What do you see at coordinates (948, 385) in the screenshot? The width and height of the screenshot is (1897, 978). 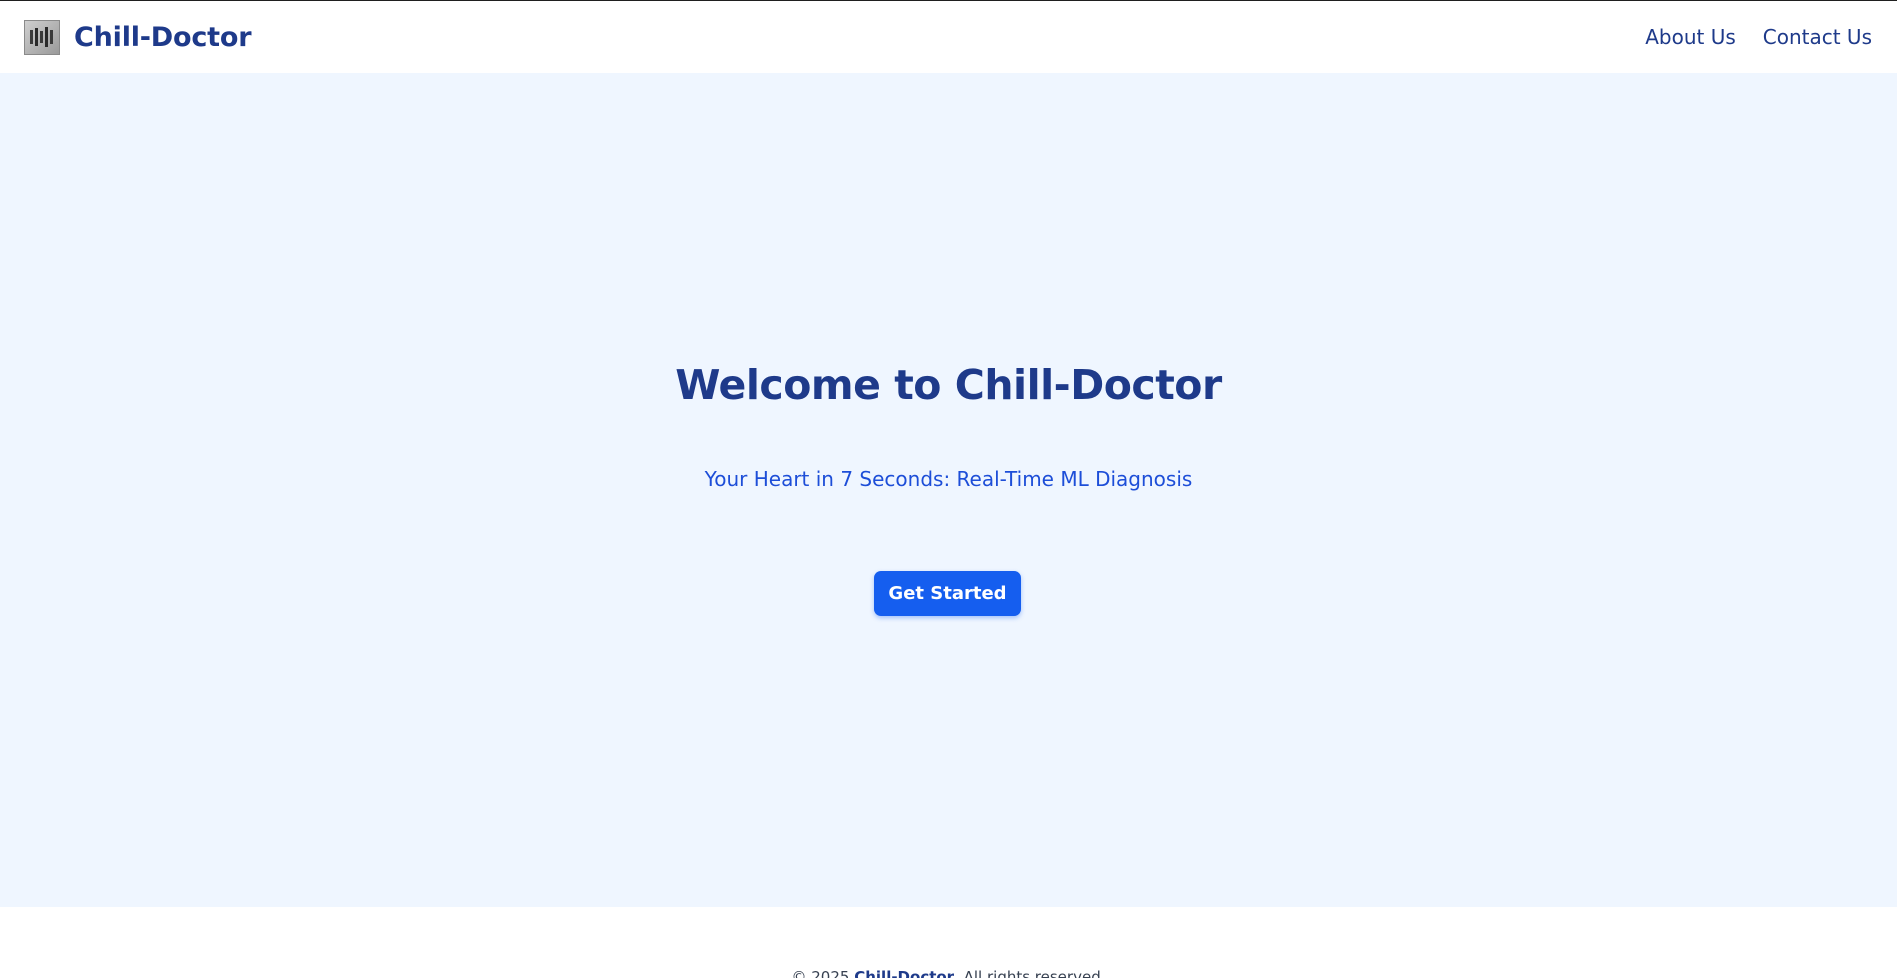 I see `hero-title: Welcome to Chill-Doctor` at bounding box center [948, 385].